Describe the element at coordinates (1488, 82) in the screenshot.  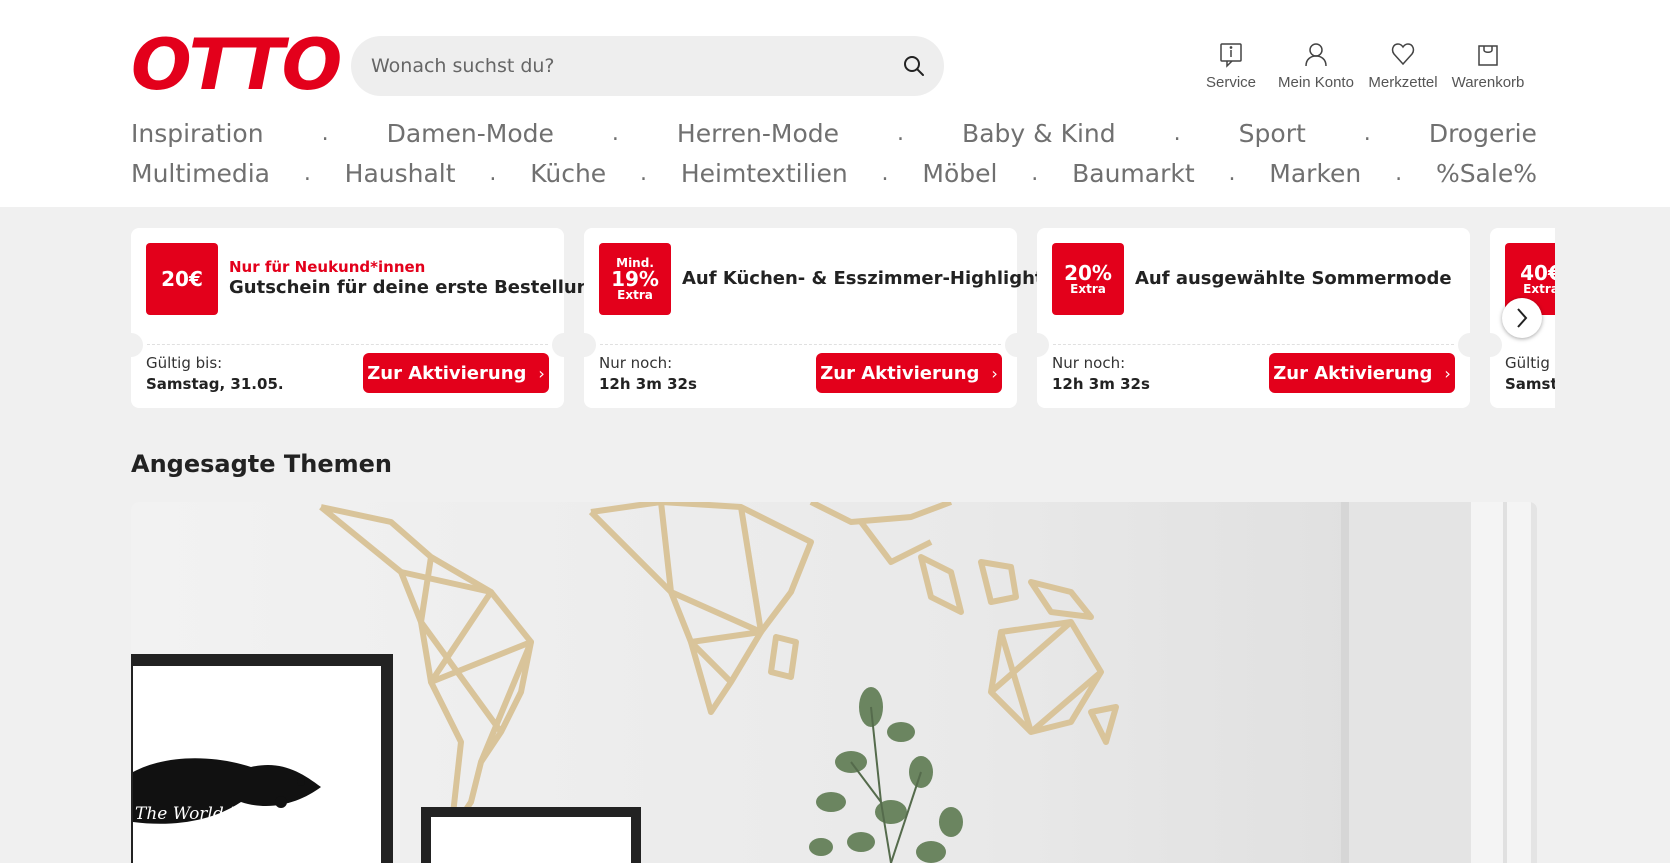
I see `cart-label: Warenkorb` at that location.